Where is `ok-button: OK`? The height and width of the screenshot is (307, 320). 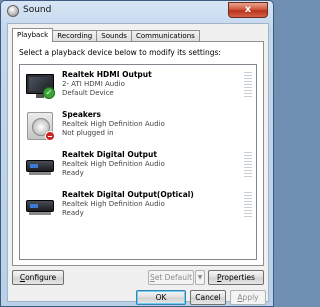 ok-button: OK is located at coordinates (161, 297).